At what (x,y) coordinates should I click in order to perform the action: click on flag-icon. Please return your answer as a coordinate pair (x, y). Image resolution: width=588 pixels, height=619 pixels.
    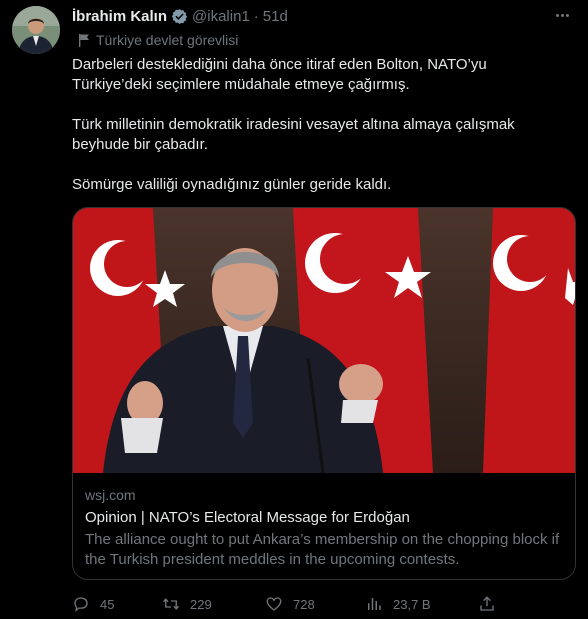
    Looking at the image, I should click on (84, 40).